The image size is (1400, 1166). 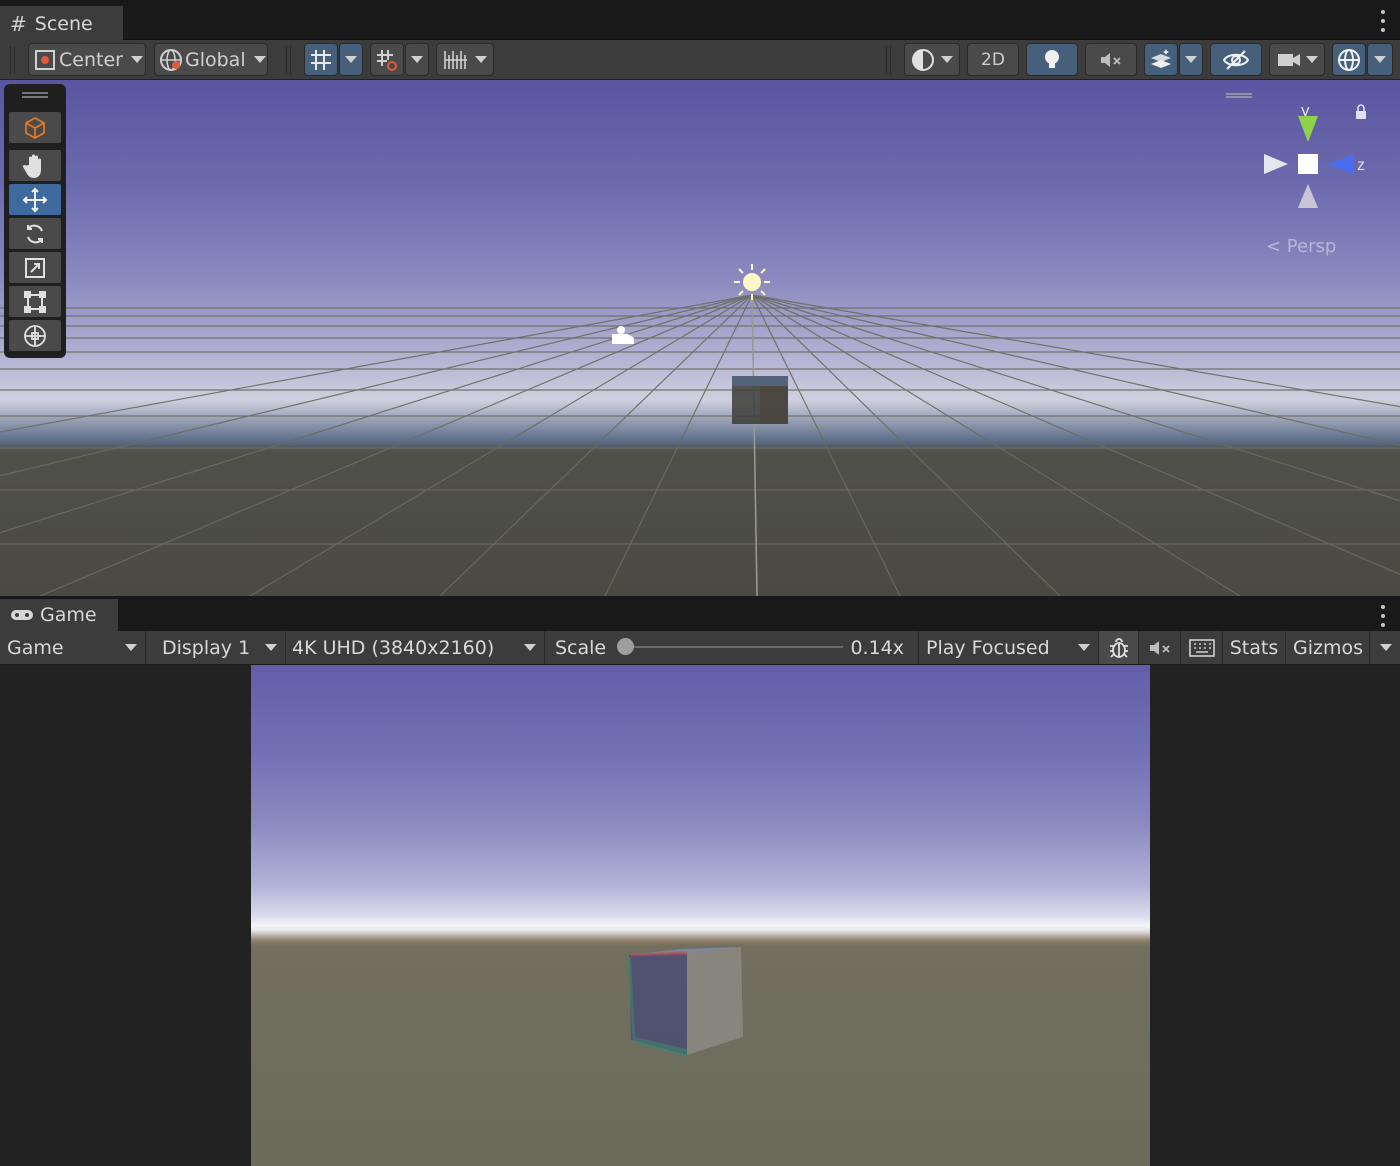 What do you see at coordinates (1308, 129) in the screenshot?
I see `gizmo-y-axis-arrow` at bounding box center [1308, 129].